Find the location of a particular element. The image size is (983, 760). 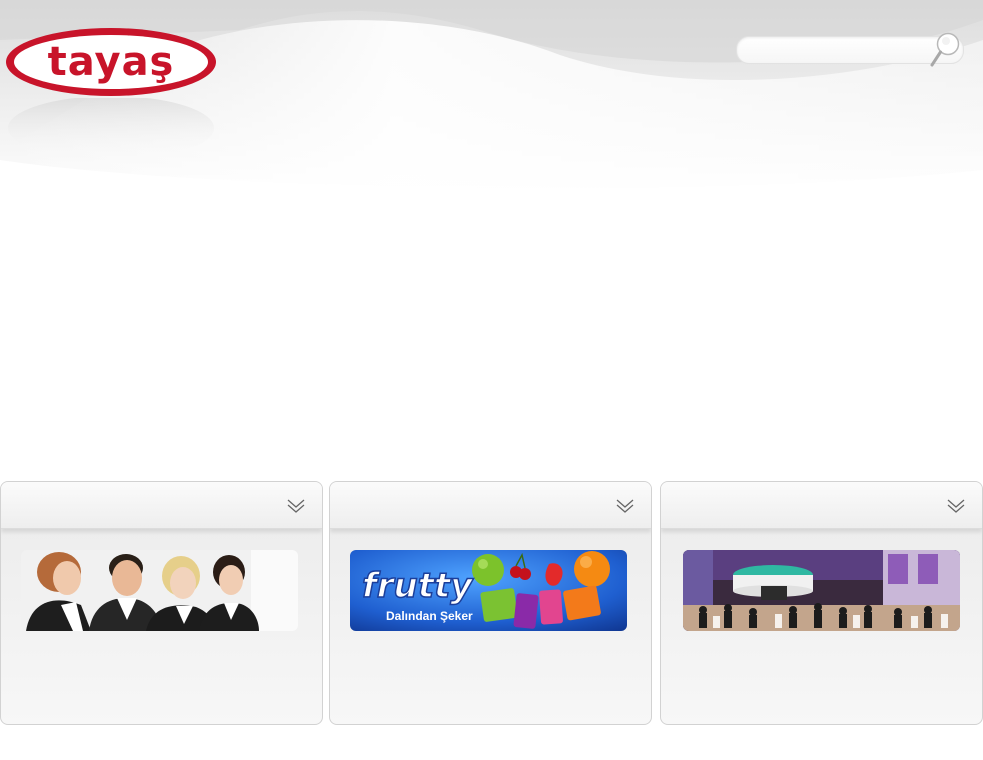

frutty-banner: frutty Dalından Şeker is located at coordinates (488, 590).